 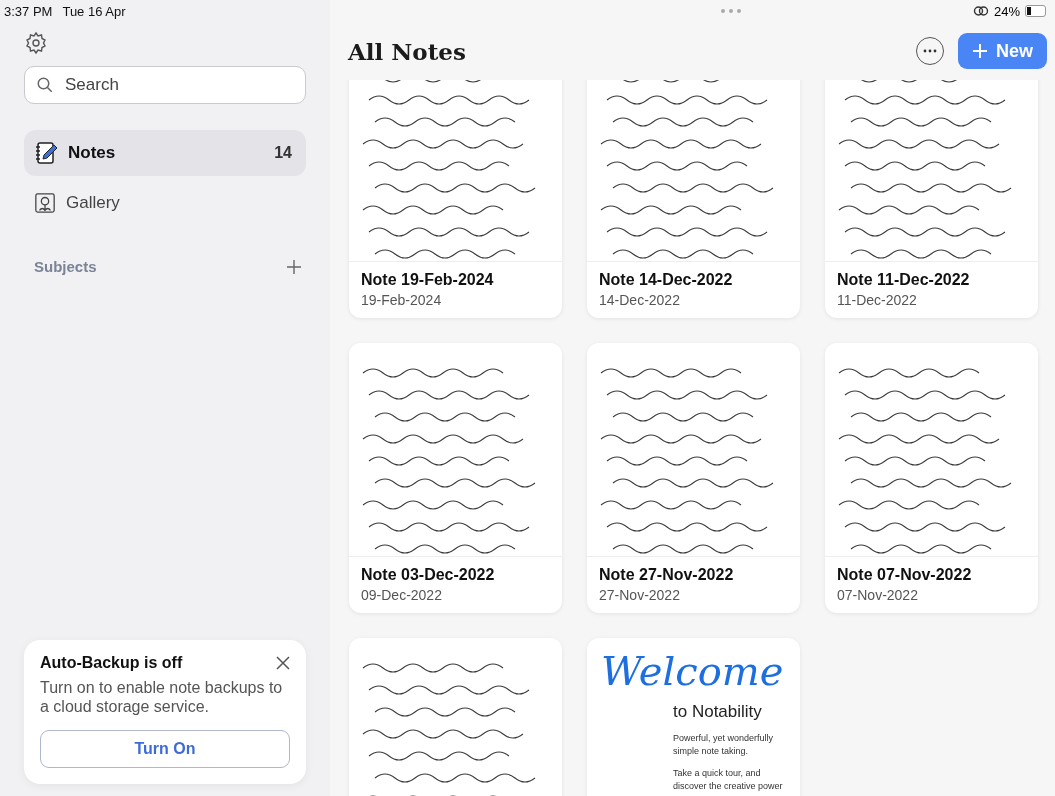 What do you see at coordinates (45, 85) in the screenshot?
I see `search-icon` at bounding box center [45, 85].